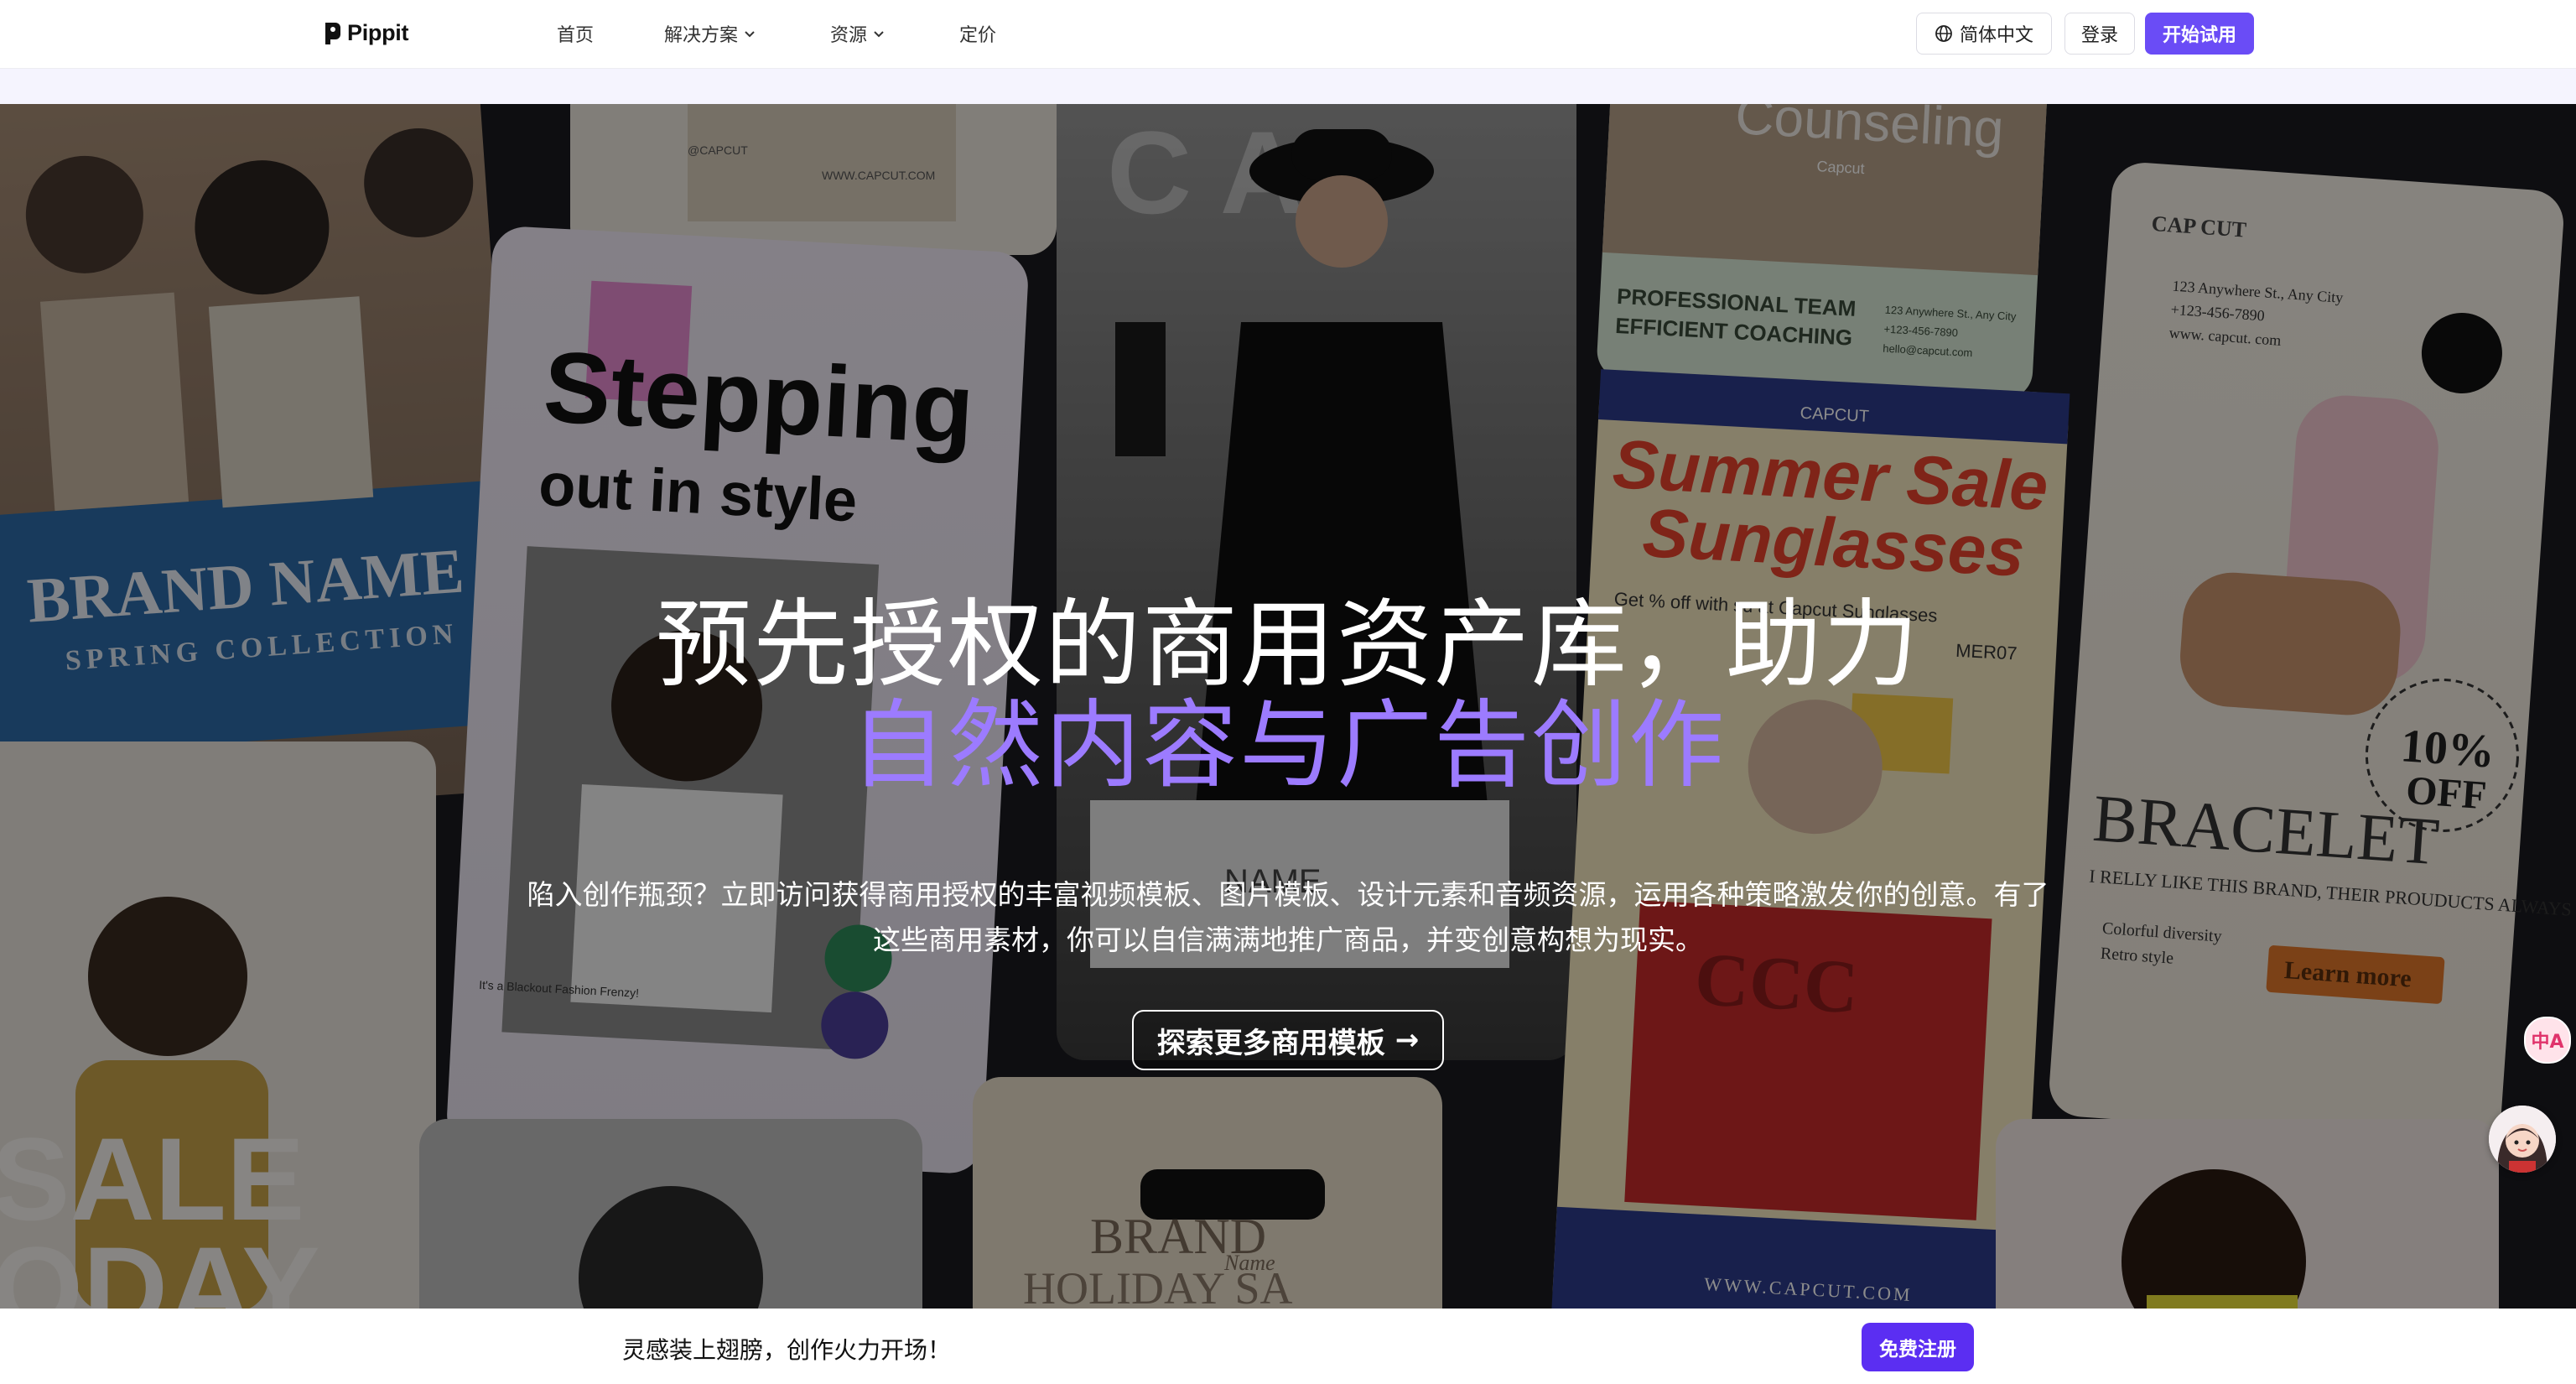 The image size is (2576, 1384). I want to click on login-button: 登录, so click(2099, 34).